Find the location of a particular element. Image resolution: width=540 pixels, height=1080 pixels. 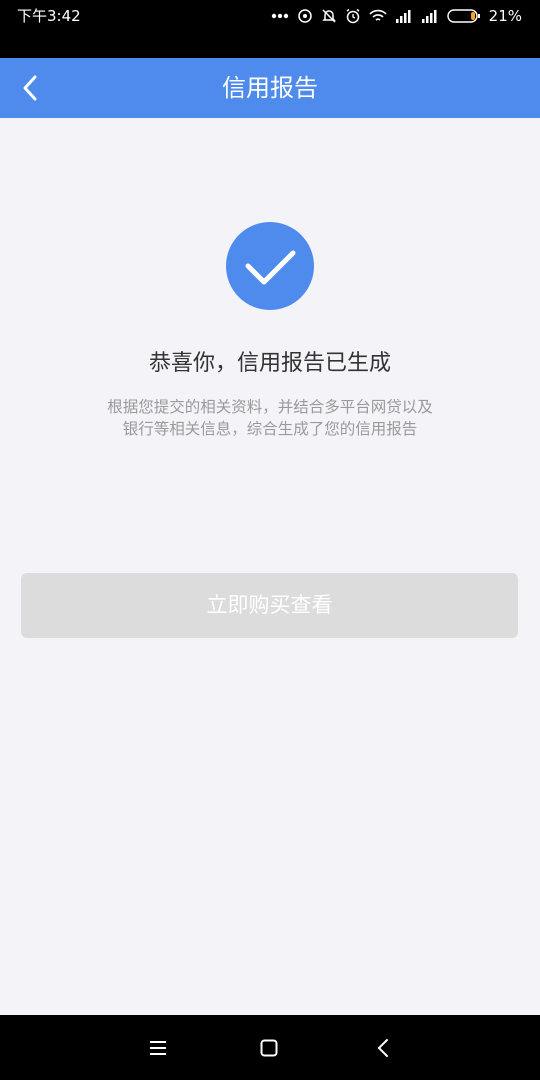

mute-icon is located at coordinates (328, 16).